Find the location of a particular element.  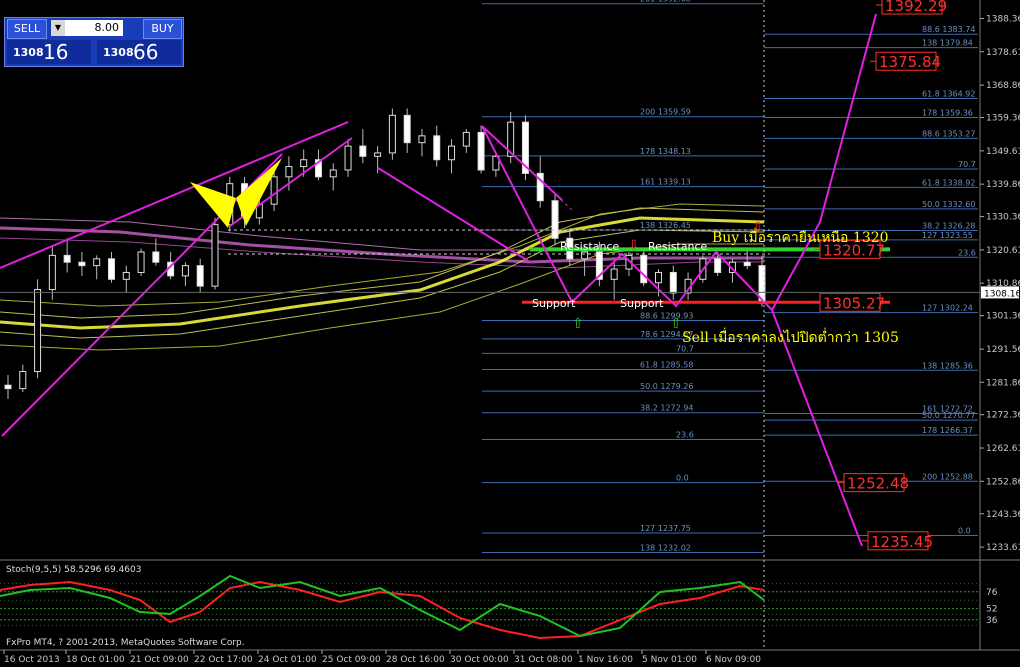

time-tick-label: 24 Oct 01:00 is located at coordinates (287, 660).